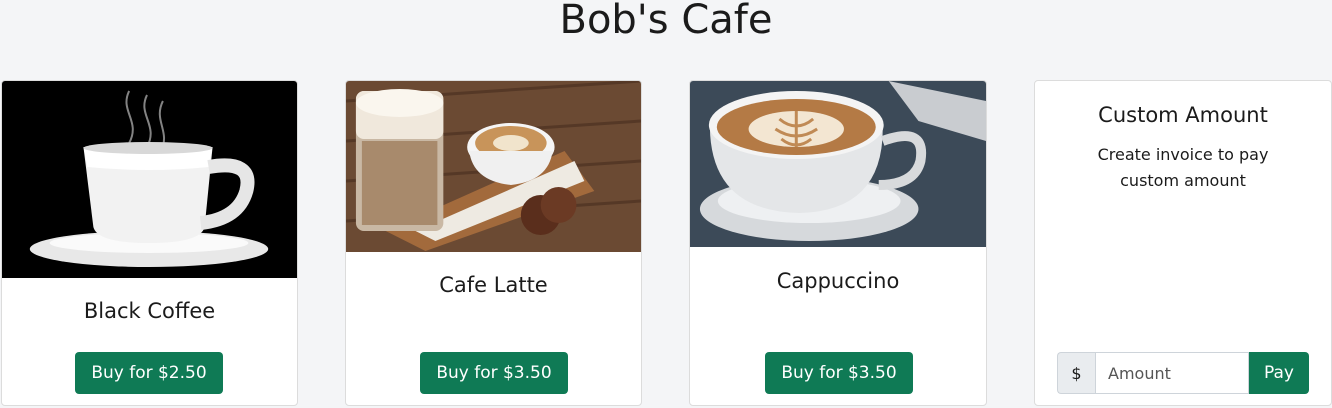 The image size is (1332, 408). Describe the element at coordinates (1183, 115) in the screenshot. I see `custom-amount-title: Custom Amount` at that location.